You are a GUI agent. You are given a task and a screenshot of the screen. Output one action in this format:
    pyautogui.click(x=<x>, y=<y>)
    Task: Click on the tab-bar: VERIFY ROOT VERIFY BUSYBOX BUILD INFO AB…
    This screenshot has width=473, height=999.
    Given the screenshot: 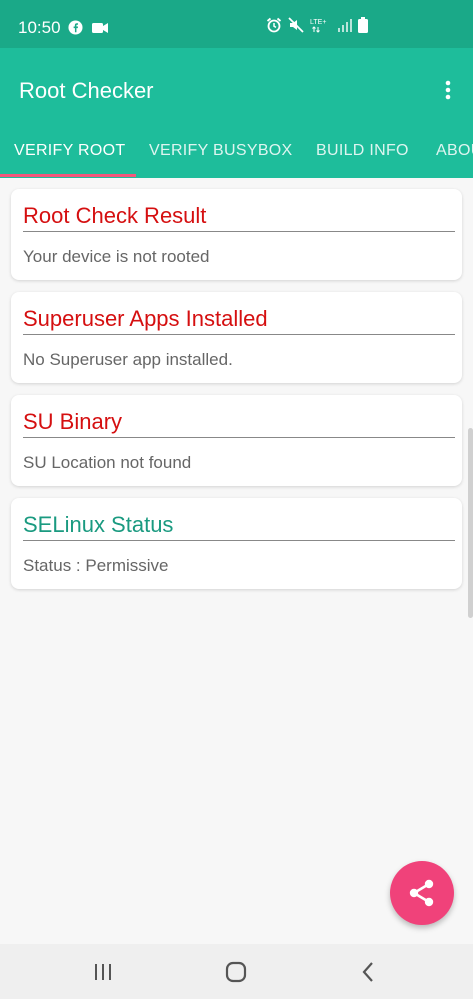 What is the action you would take?
    pyautogui.click(x=236, y=155)
    